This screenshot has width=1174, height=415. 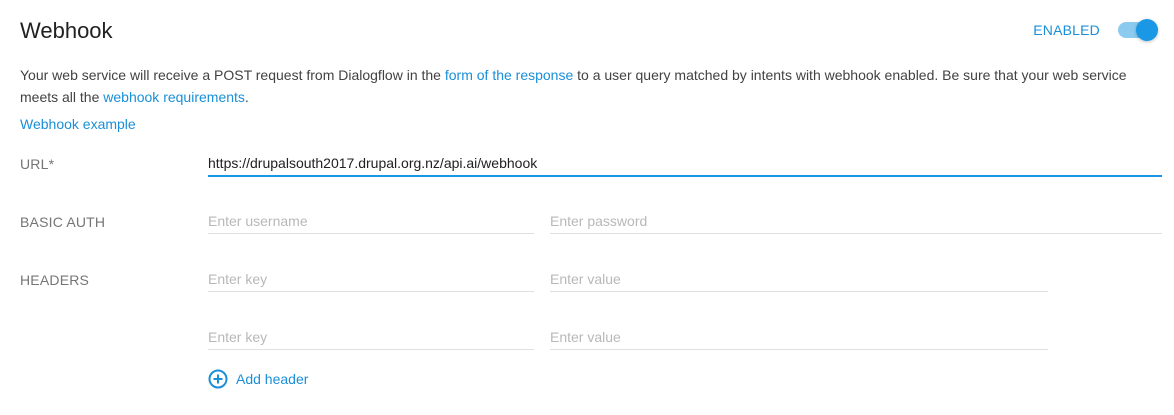 I want to click on description-text-3: ., so click(x=246, y=97).